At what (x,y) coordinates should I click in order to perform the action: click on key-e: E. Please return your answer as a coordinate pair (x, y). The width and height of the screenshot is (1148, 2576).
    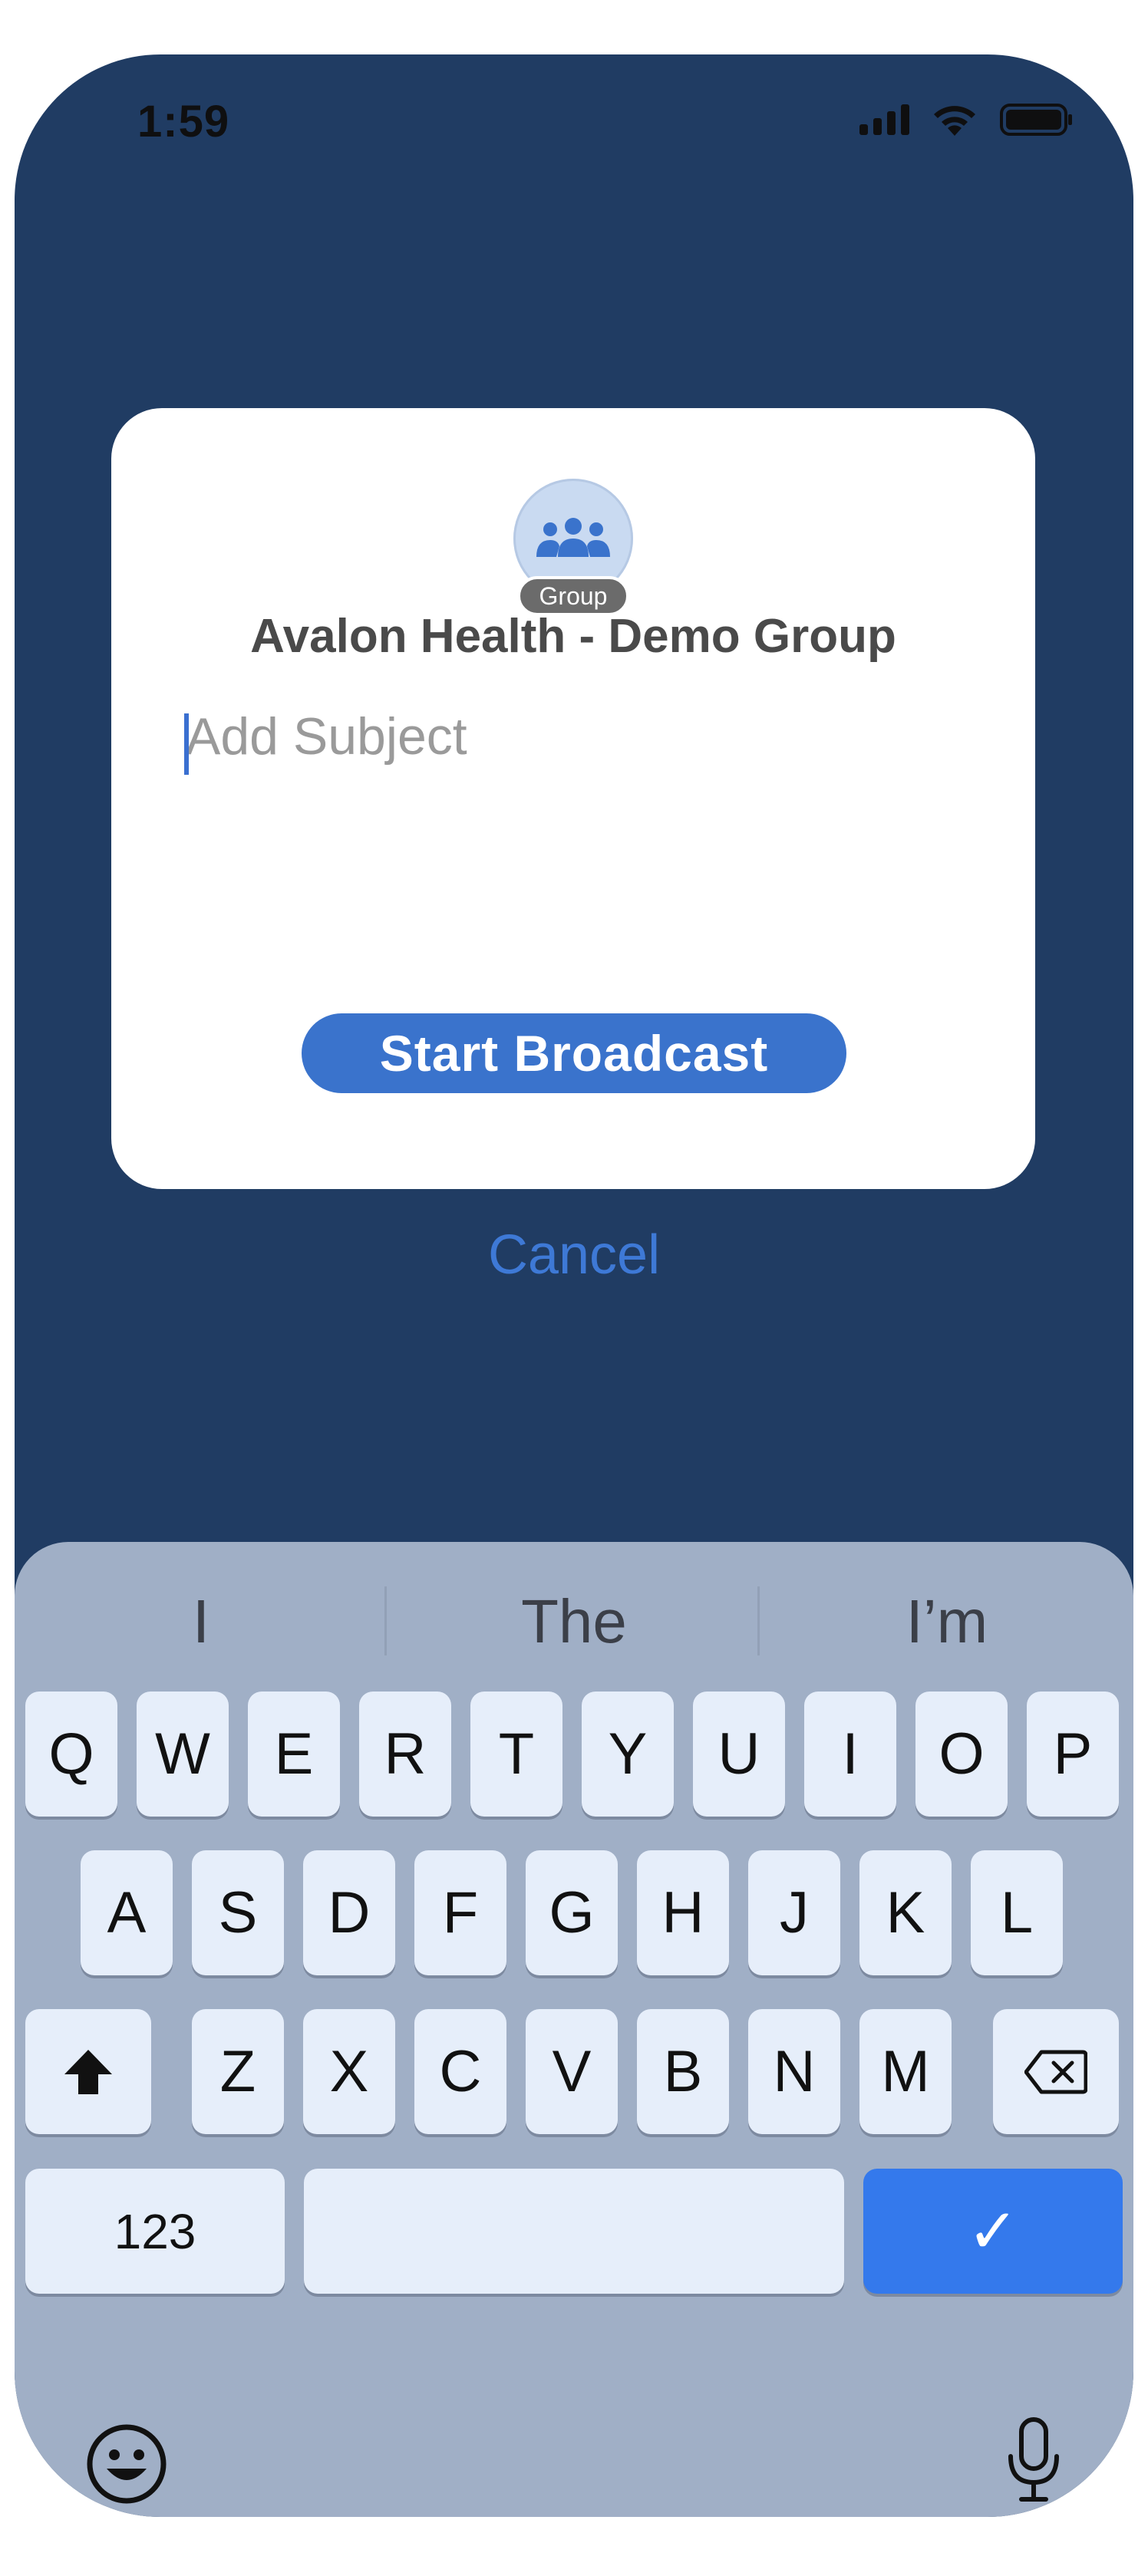
    Looking at the image, I should click on (294, 1754).